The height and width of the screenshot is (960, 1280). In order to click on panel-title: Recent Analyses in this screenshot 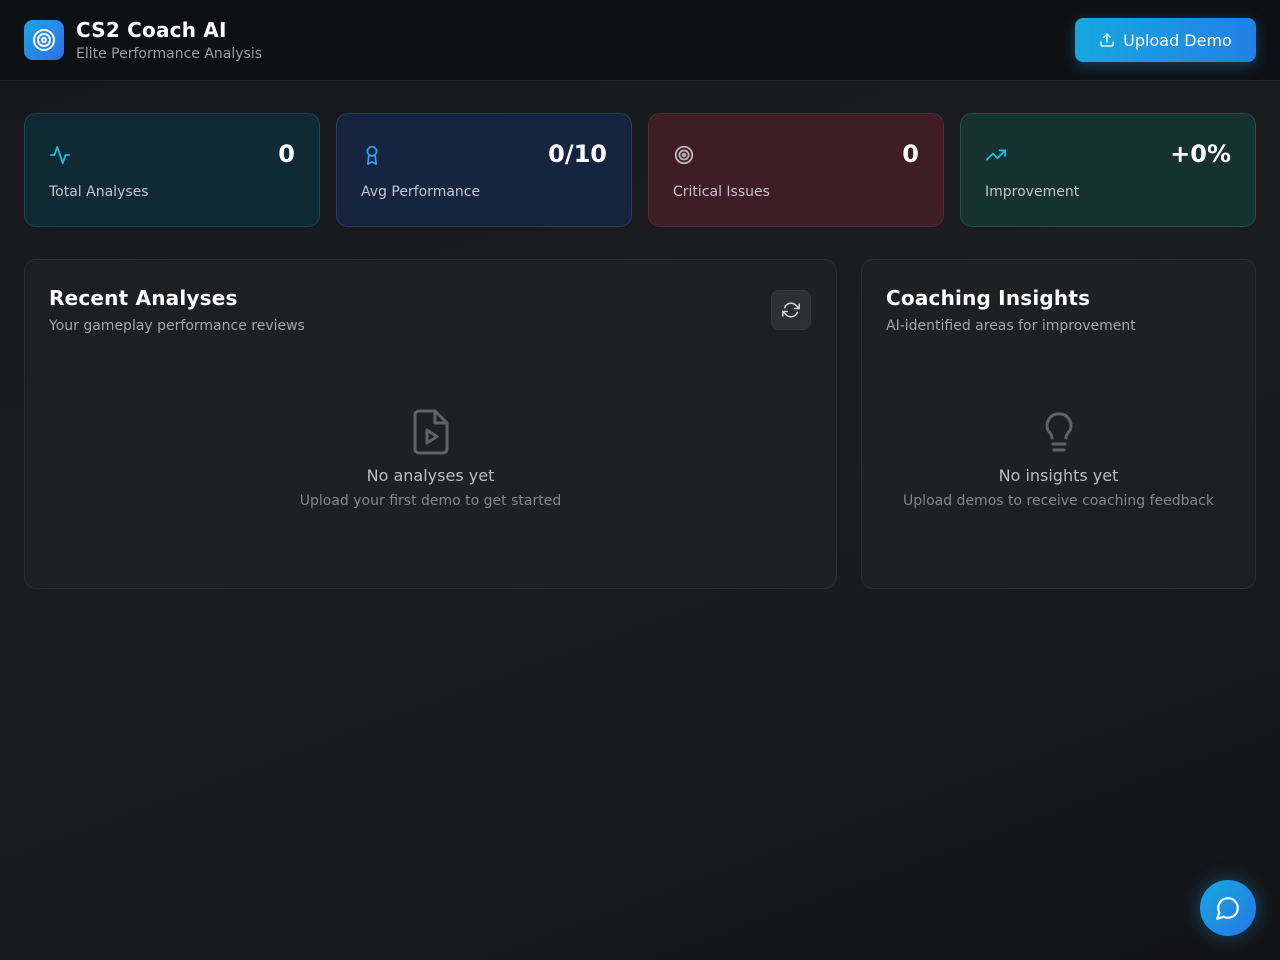, I will do `click(143, 298)`.